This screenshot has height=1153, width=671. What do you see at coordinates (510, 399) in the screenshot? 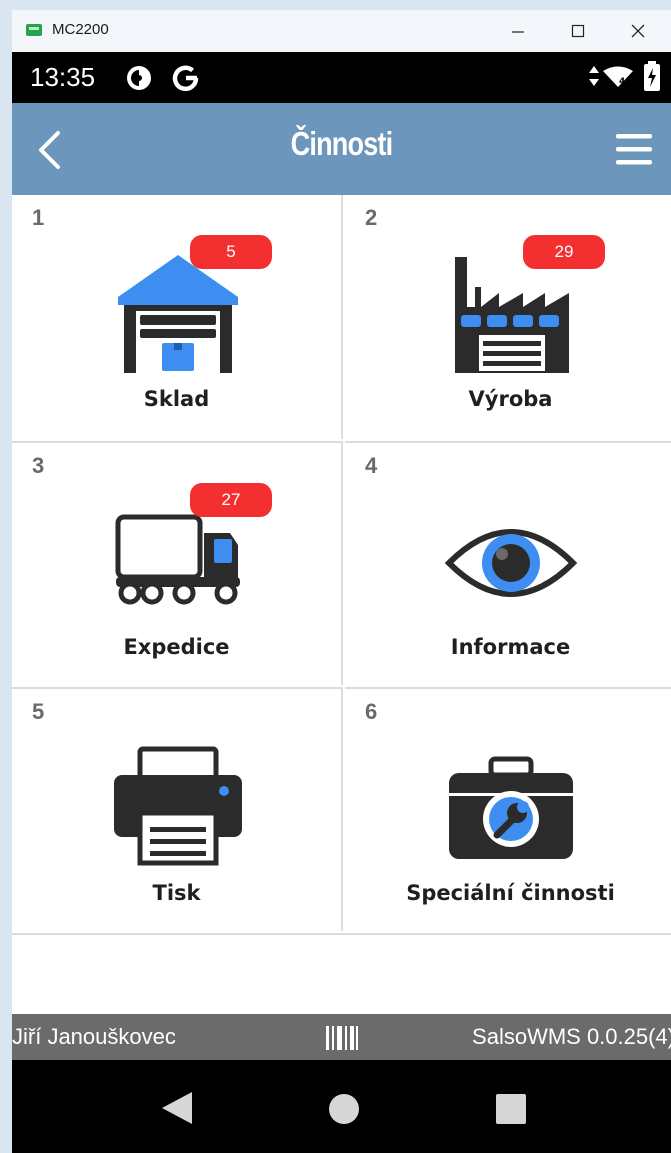
I see `tile-label: Výroba` at bounding box center [510, 399].